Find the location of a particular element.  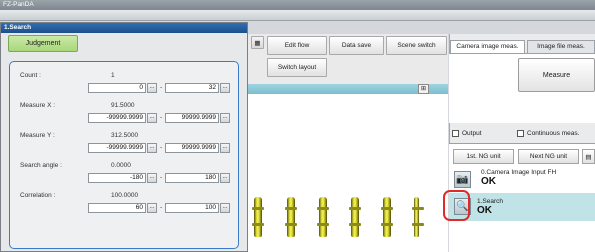

measure-x-label: Measure X : is located at coordinates (38, 105).